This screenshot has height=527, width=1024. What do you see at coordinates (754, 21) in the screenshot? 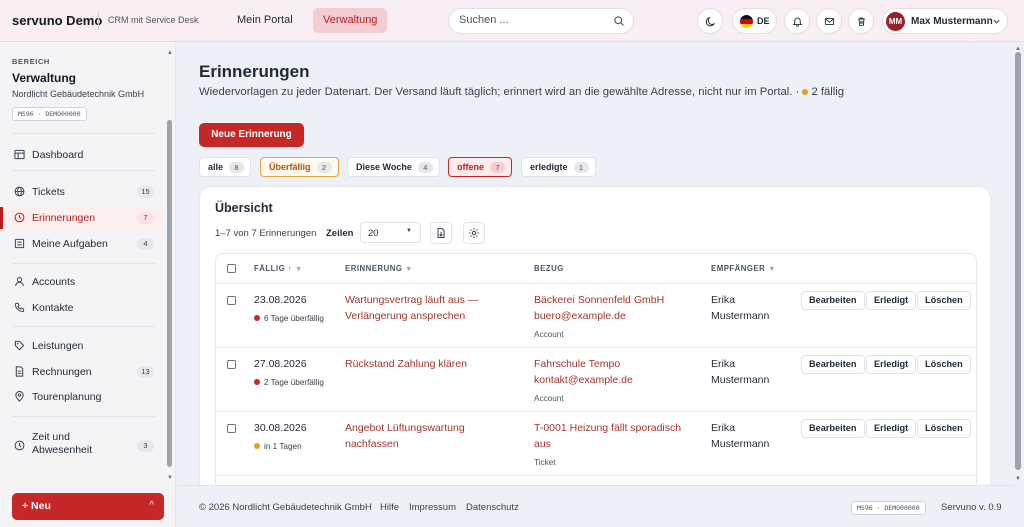
I see `language-switcher: DE` at bounding box center [754, 21].